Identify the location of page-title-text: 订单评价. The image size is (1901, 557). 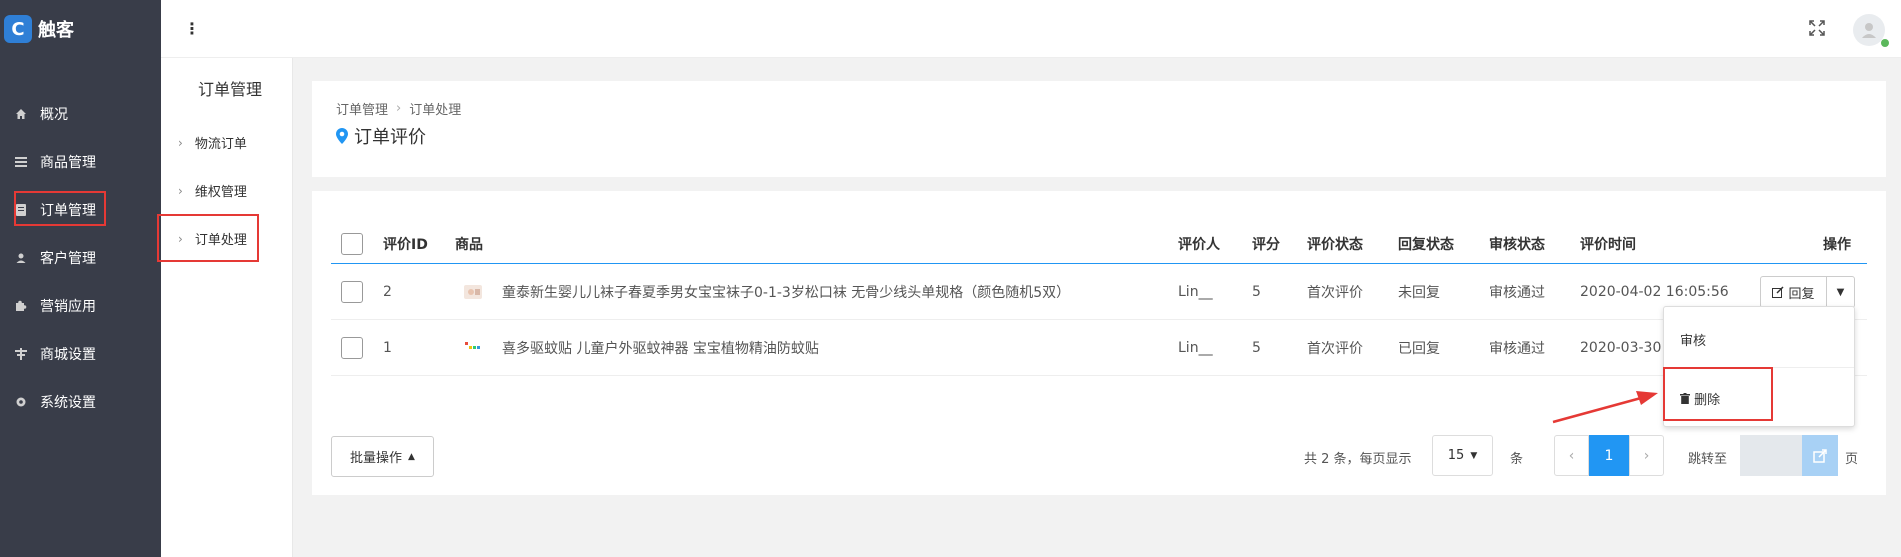
(390, 137).